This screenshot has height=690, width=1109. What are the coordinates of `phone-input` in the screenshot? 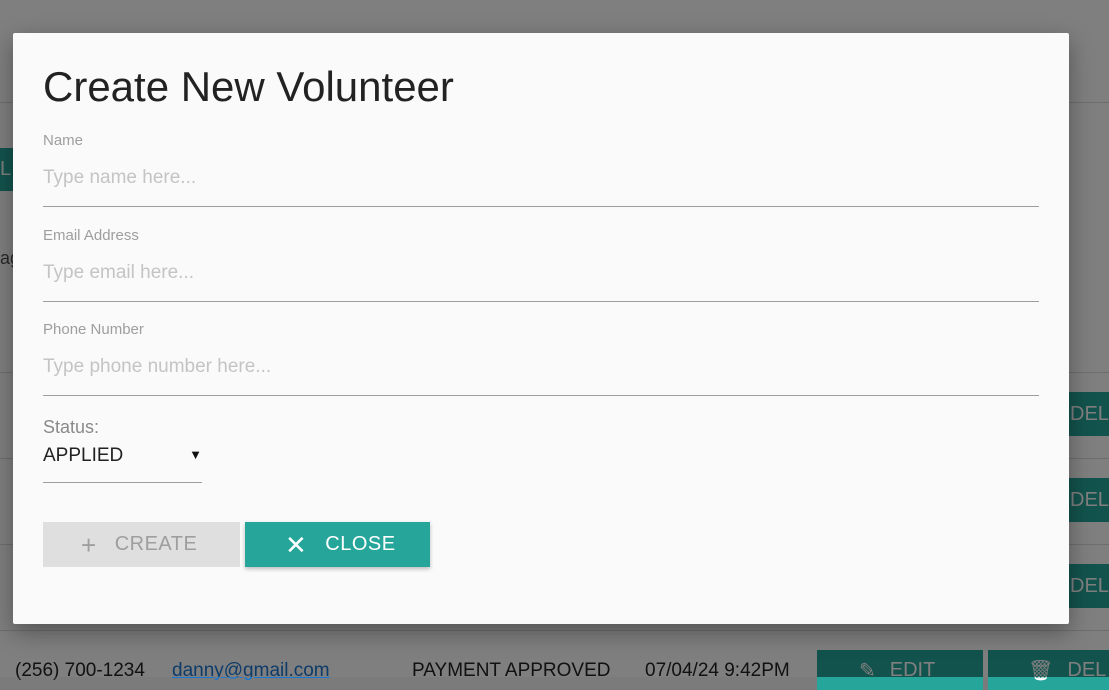 It's located at (541, 371).